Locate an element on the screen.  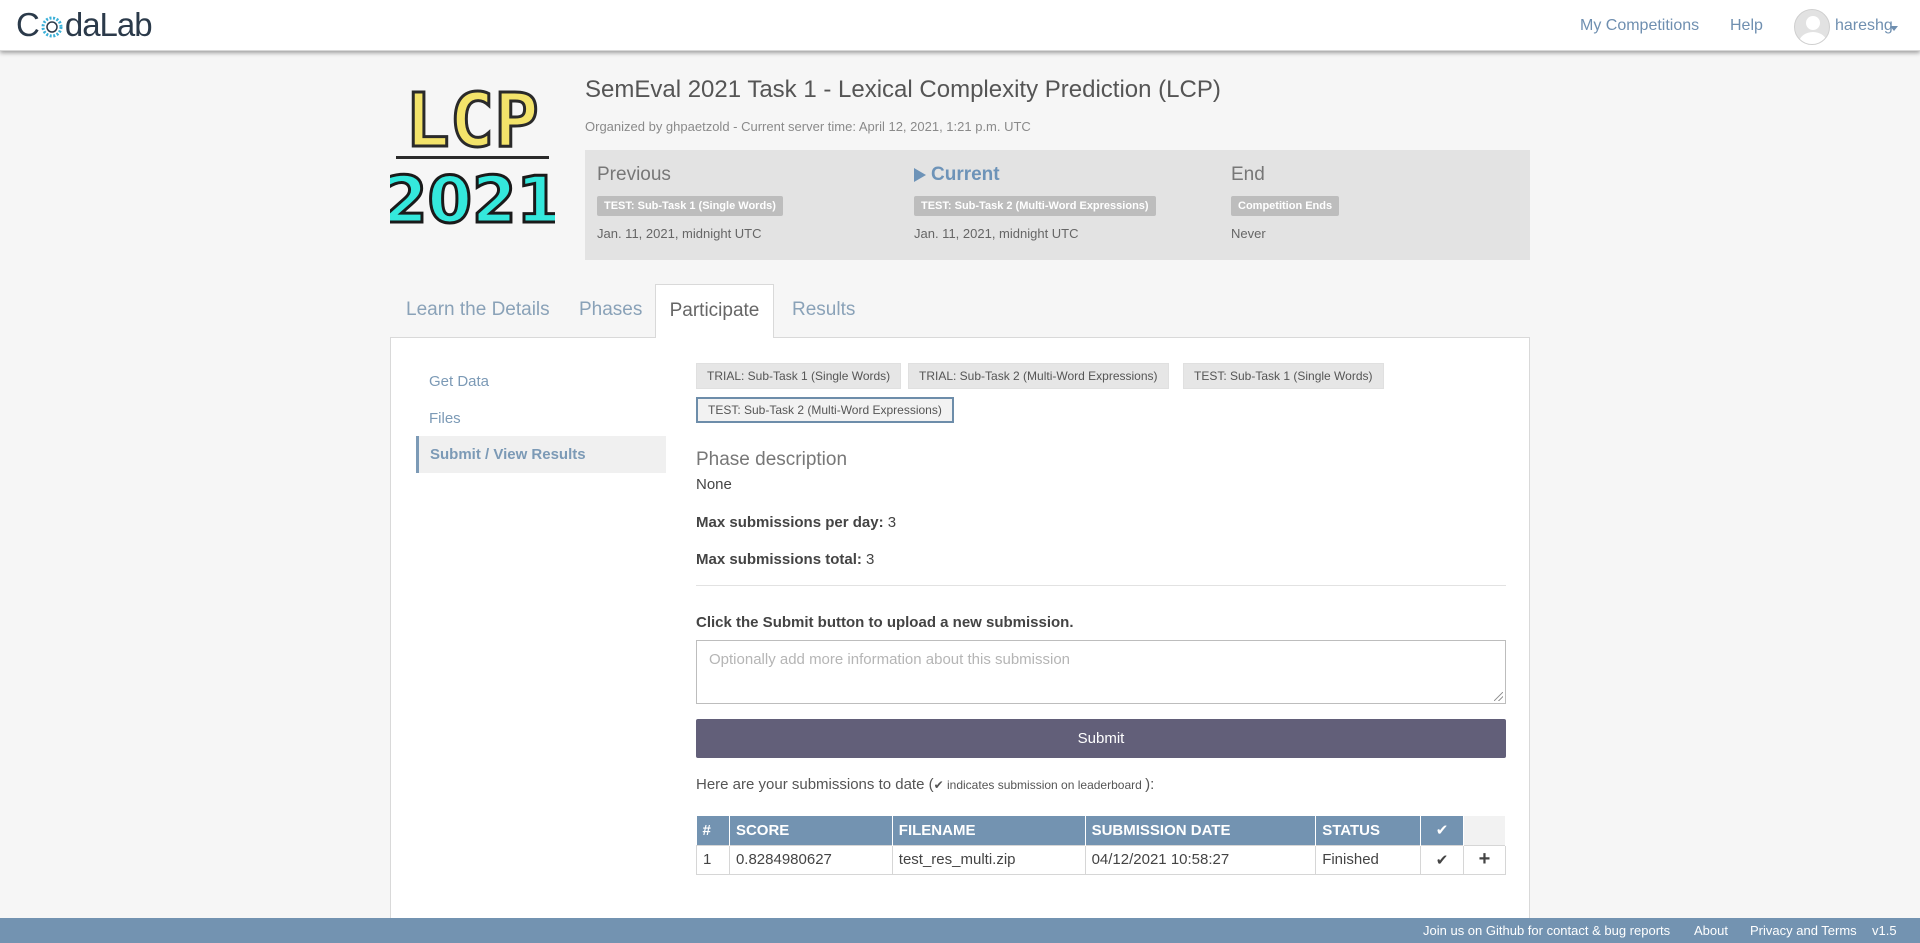
expand-plus-icon: + is located at coordinates (1484, 859).